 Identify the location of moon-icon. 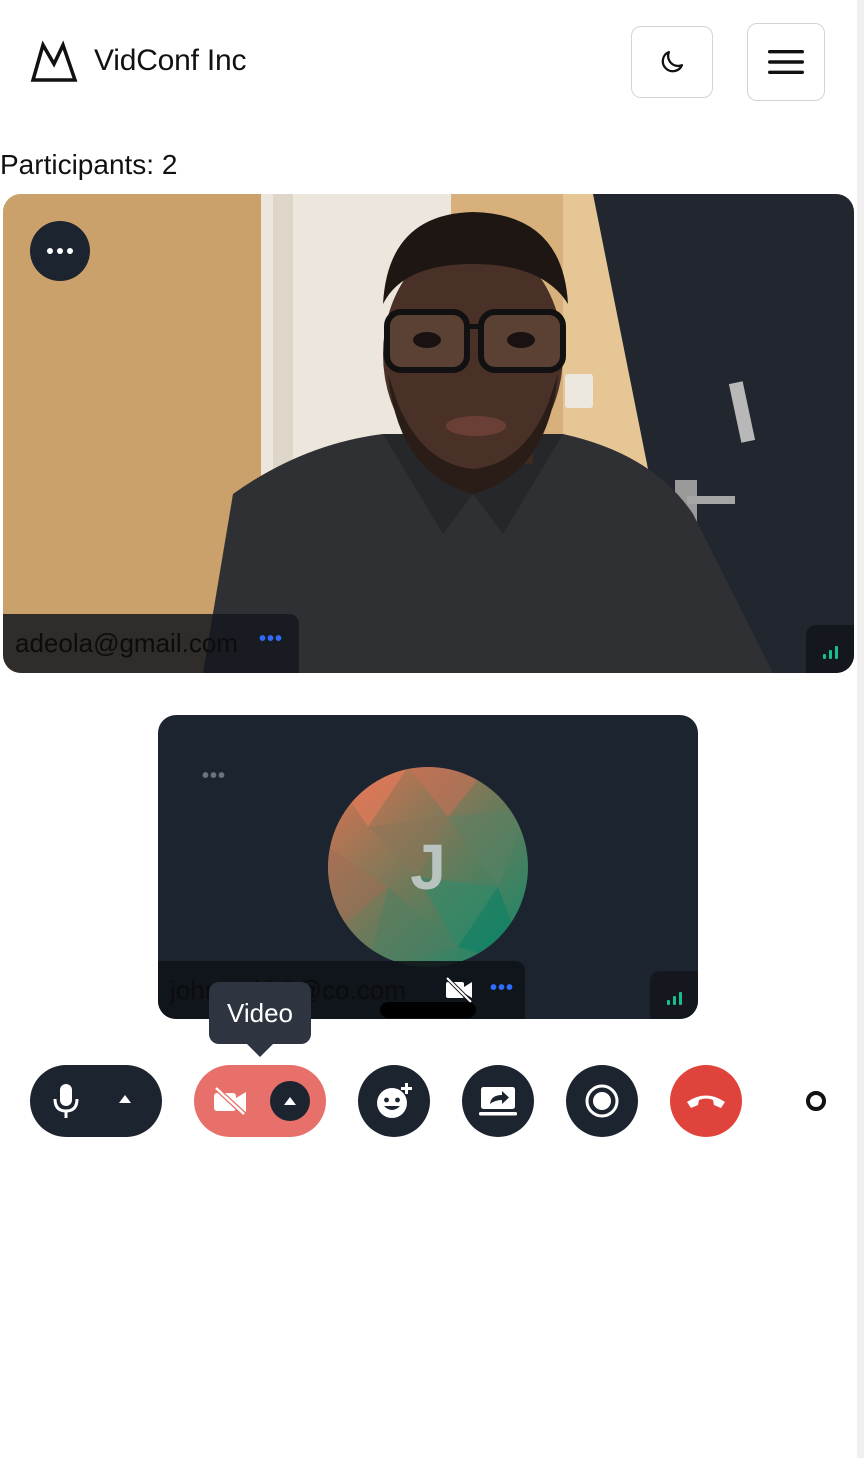
(672, 61).